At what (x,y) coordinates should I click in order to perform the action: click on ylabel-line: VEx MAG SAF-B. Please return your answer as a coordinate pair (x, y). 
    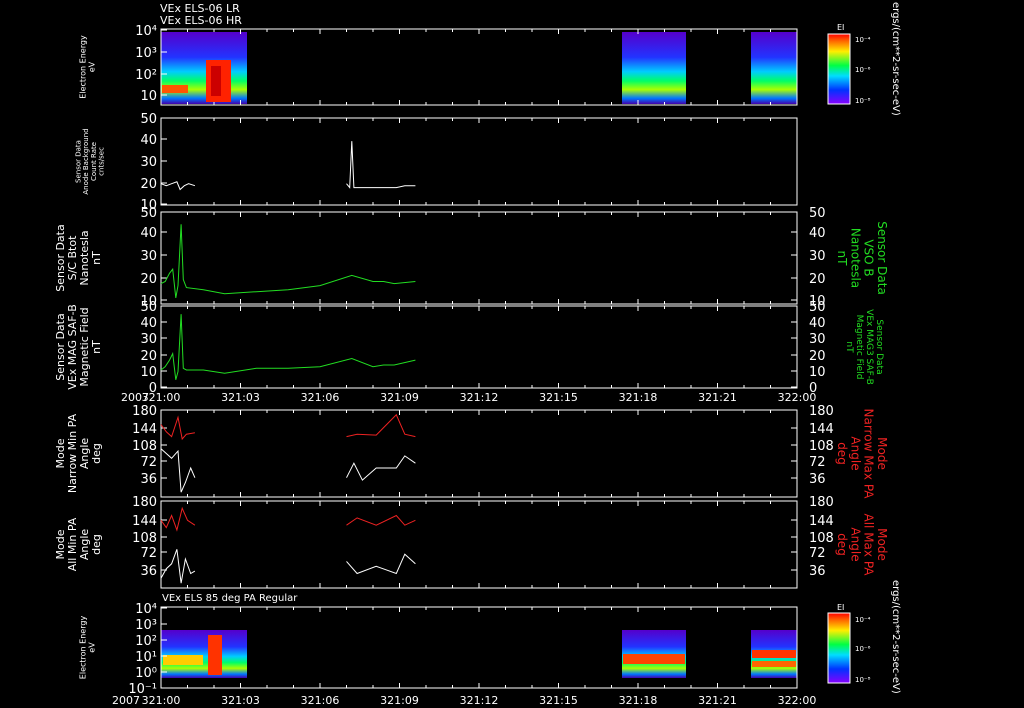
    Looking at the image, I should click on (72, 347).